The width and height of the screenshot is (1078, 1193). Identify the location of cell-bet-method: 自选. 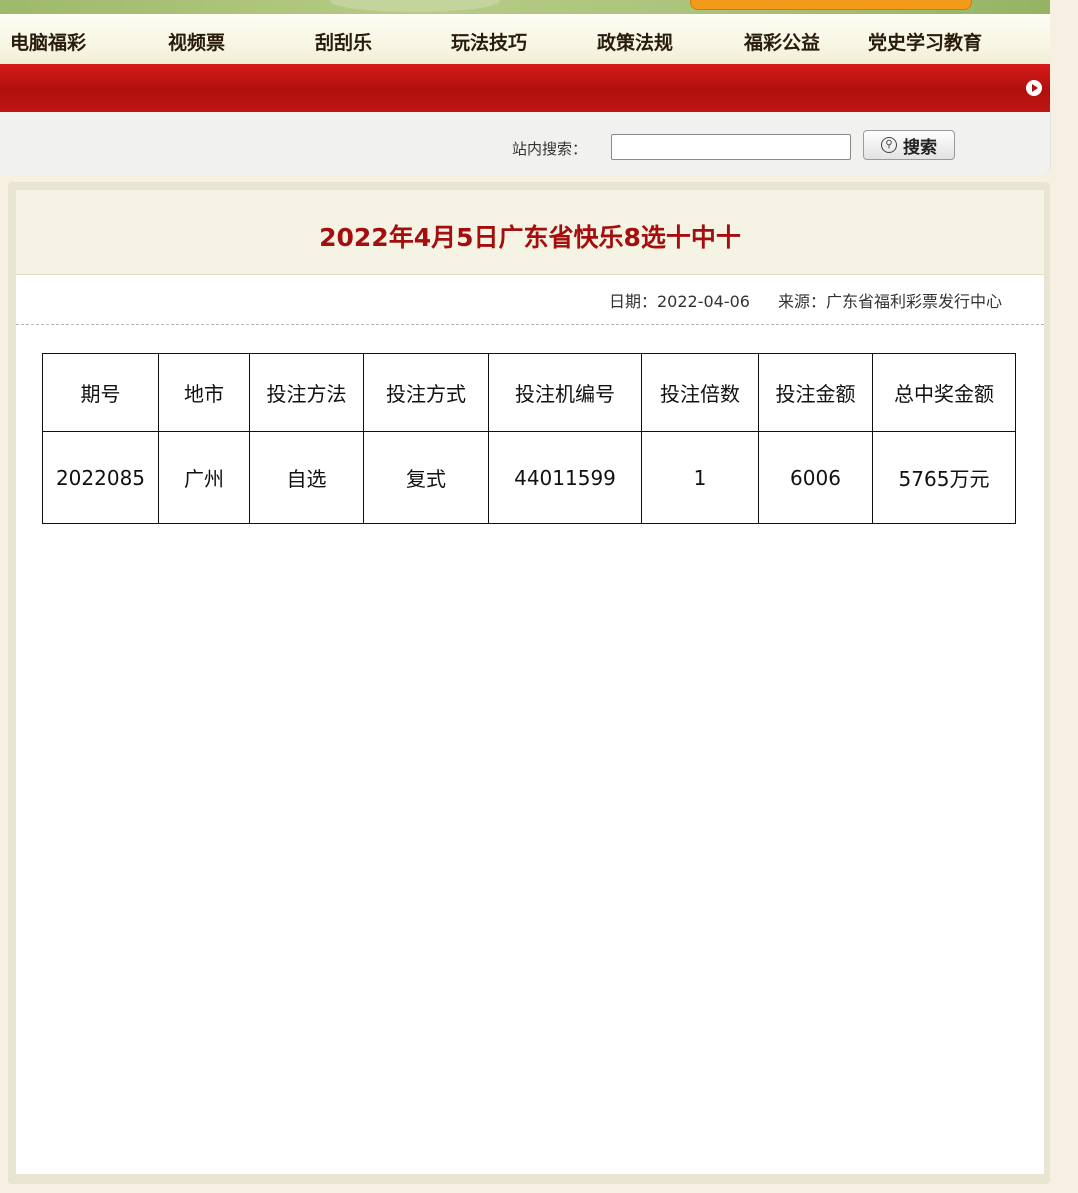
(306, 477).